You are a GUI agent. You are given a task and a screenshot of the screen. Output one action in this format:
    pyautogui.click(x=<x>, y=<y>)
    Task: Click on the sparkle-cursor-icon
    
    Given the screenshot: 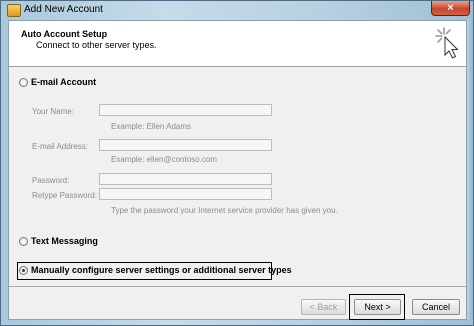 What is the action you would take?
    pyautogui.click(x=447, y=43)
    